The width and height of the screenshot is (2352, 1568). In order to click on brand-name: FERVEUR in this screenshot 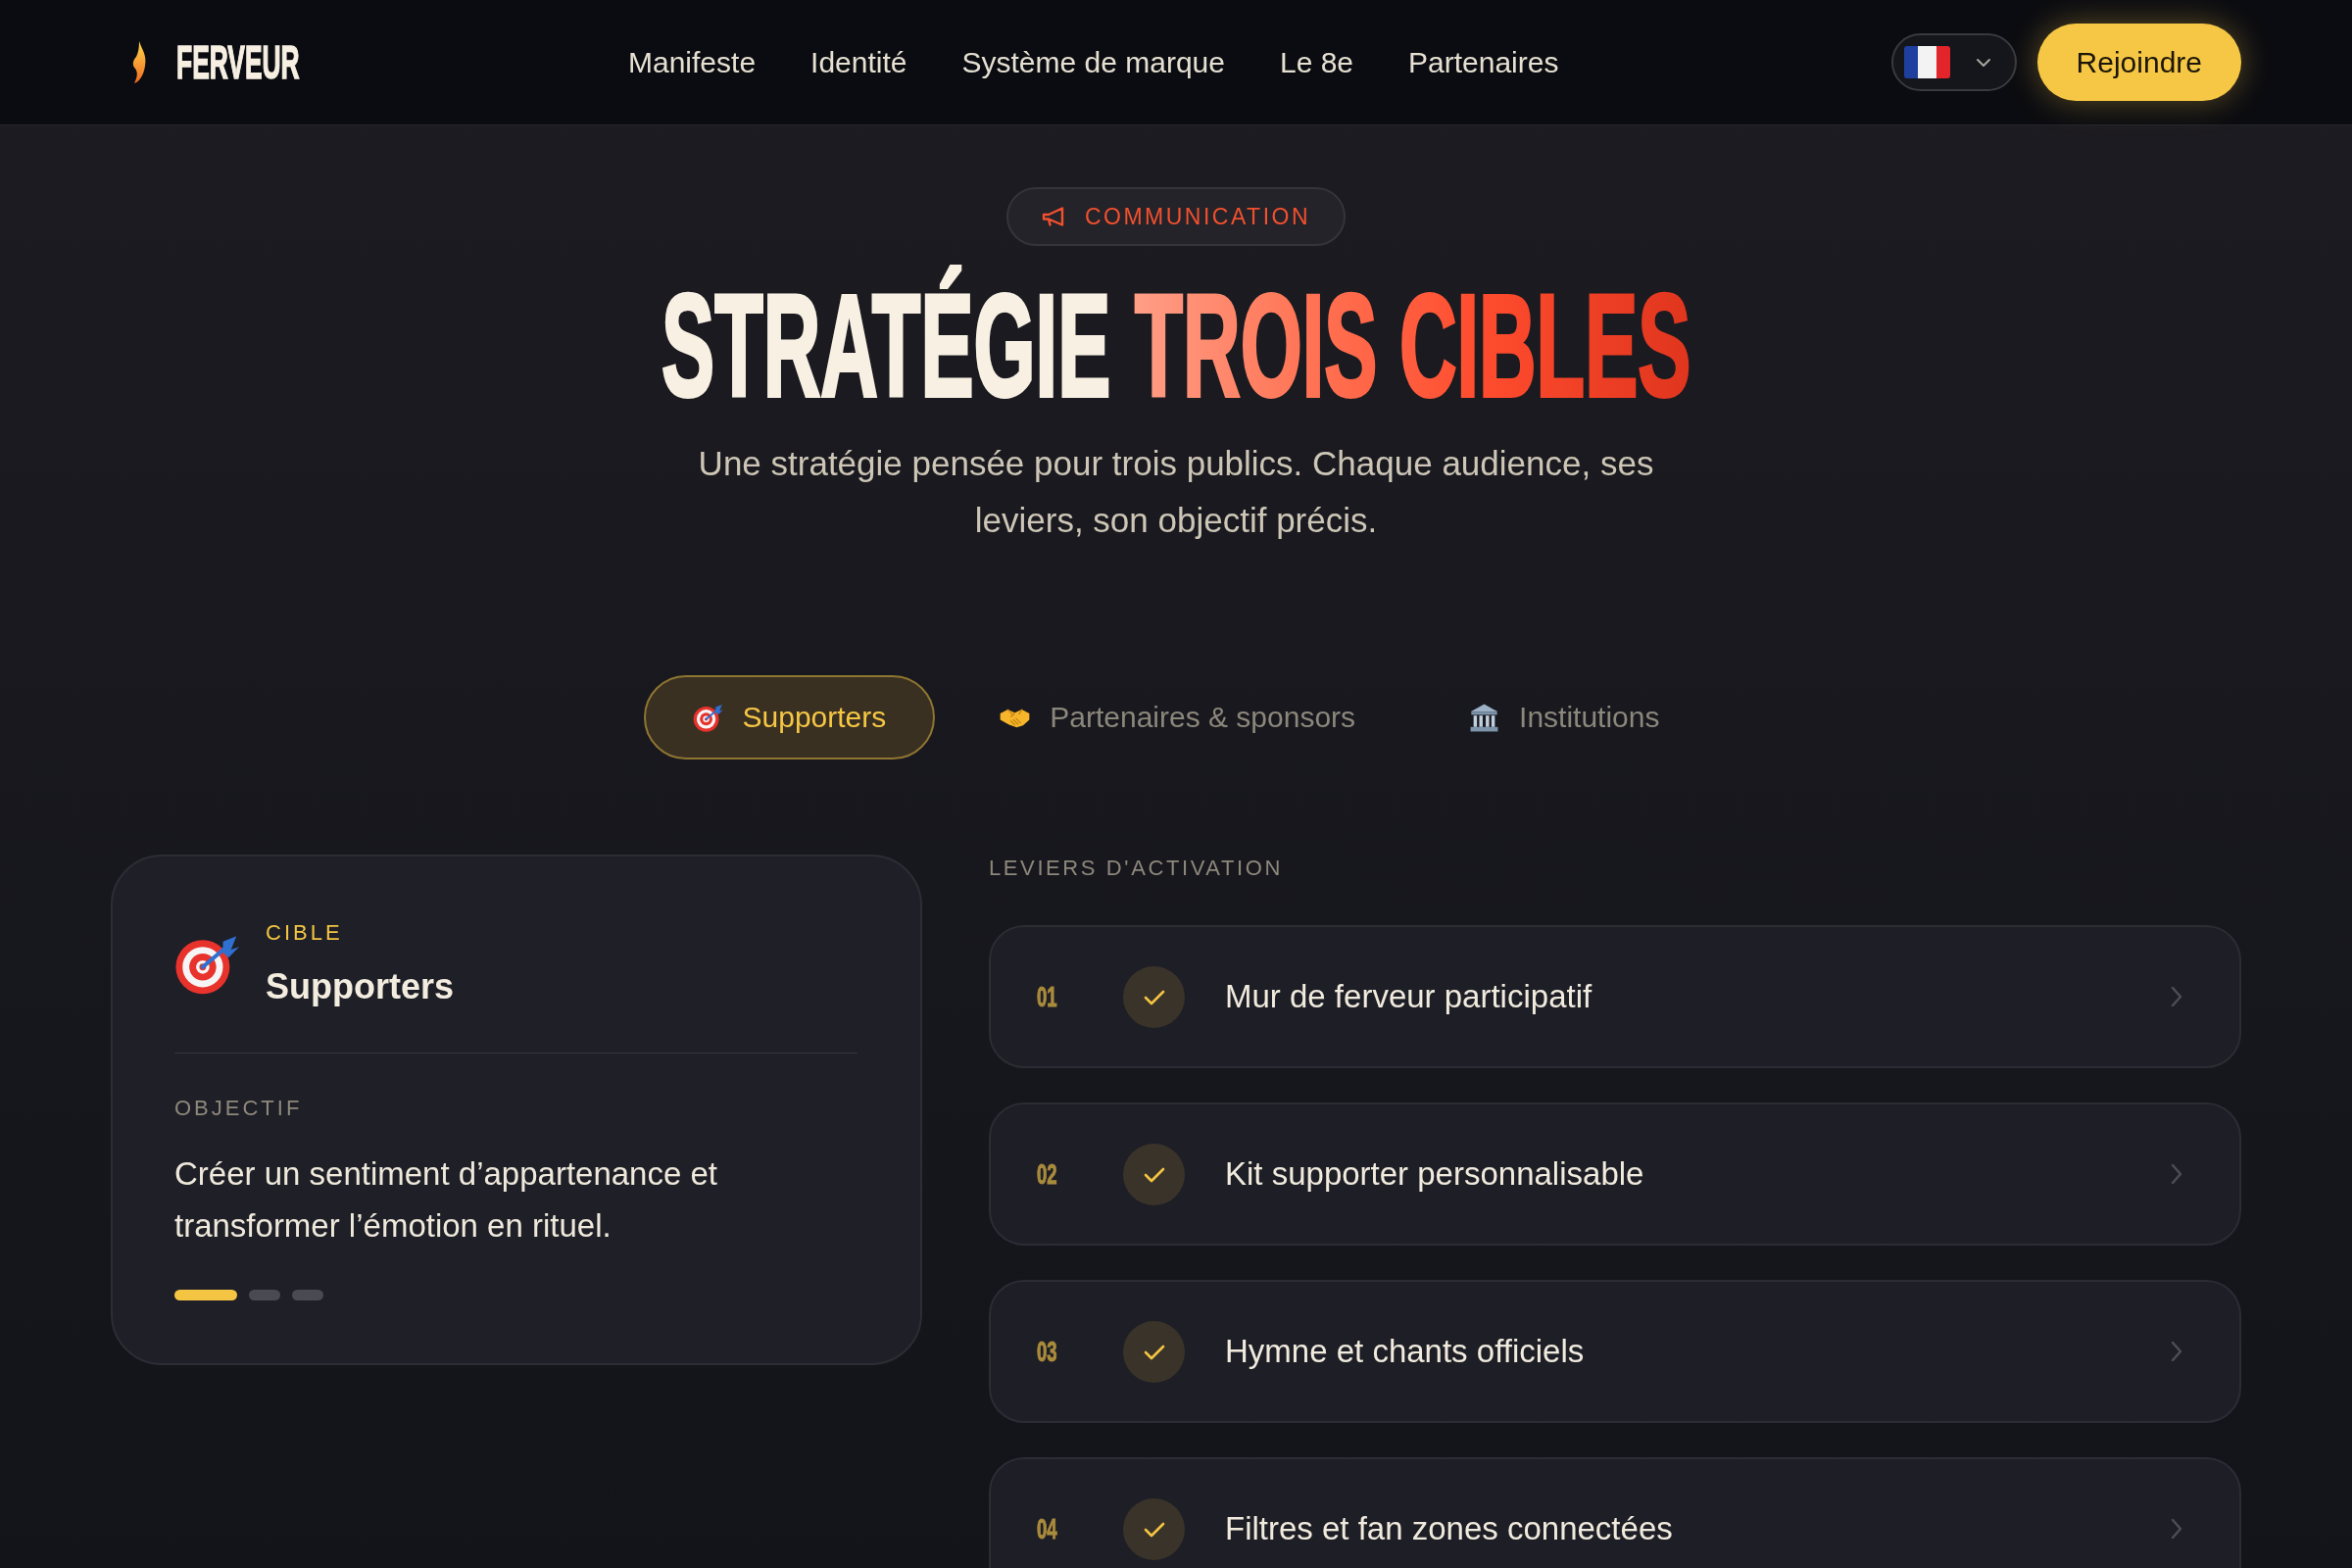, I will do `click(238, 62)`.